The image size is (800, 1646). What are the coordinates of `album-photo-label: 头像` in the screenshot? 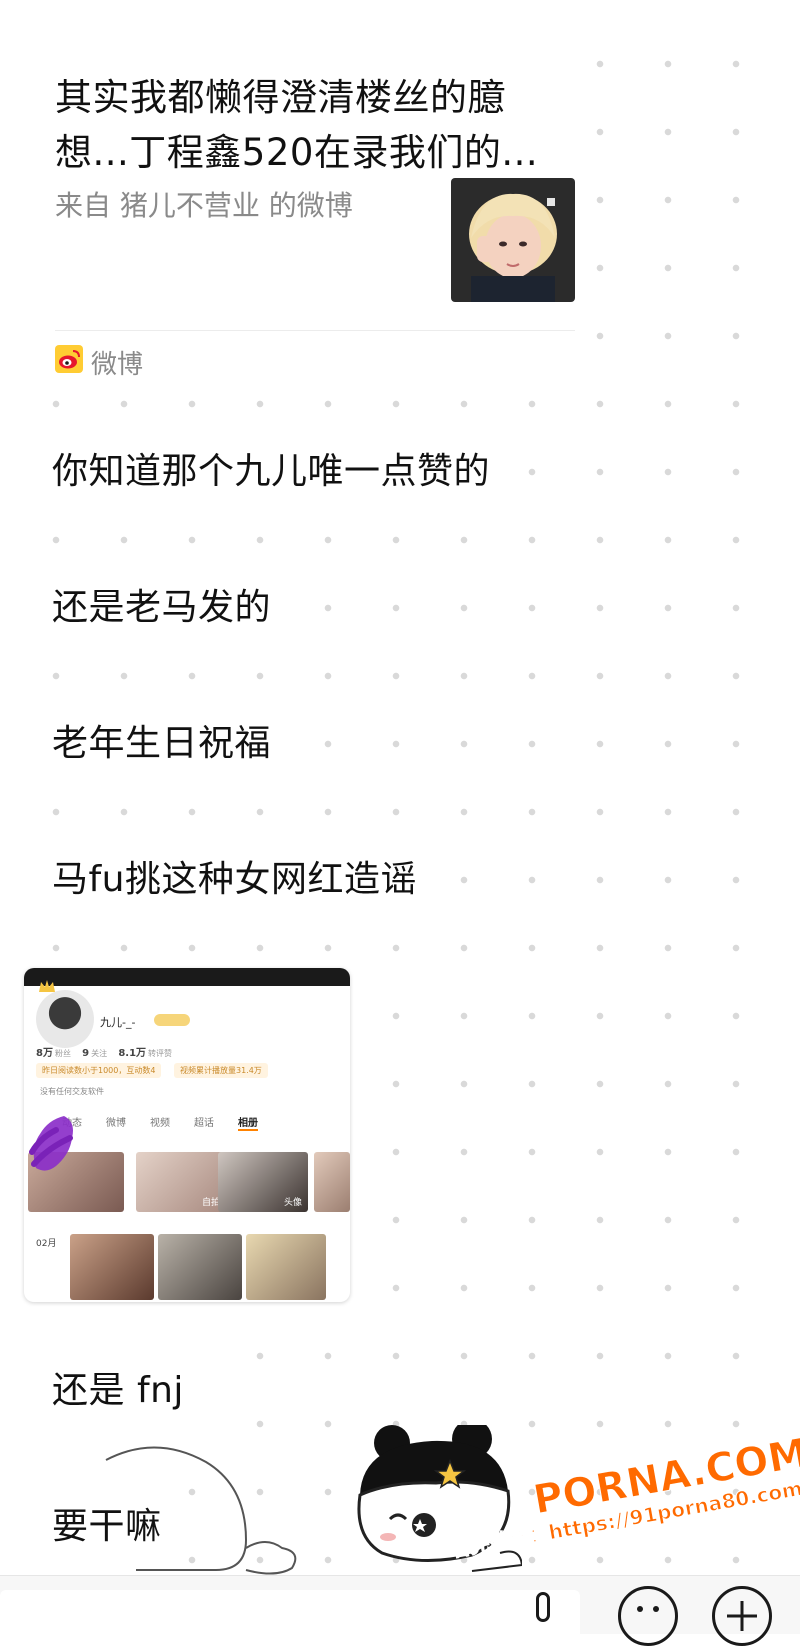 It's located at (292, 1203).